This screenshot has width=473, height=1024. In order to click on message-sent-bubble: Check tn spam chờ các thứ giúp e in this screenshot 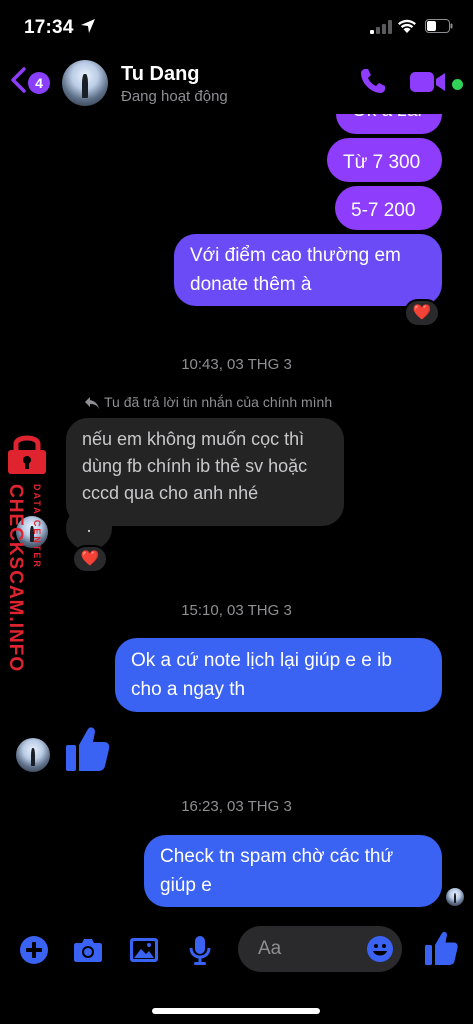, I will do `click(293, 871)`.